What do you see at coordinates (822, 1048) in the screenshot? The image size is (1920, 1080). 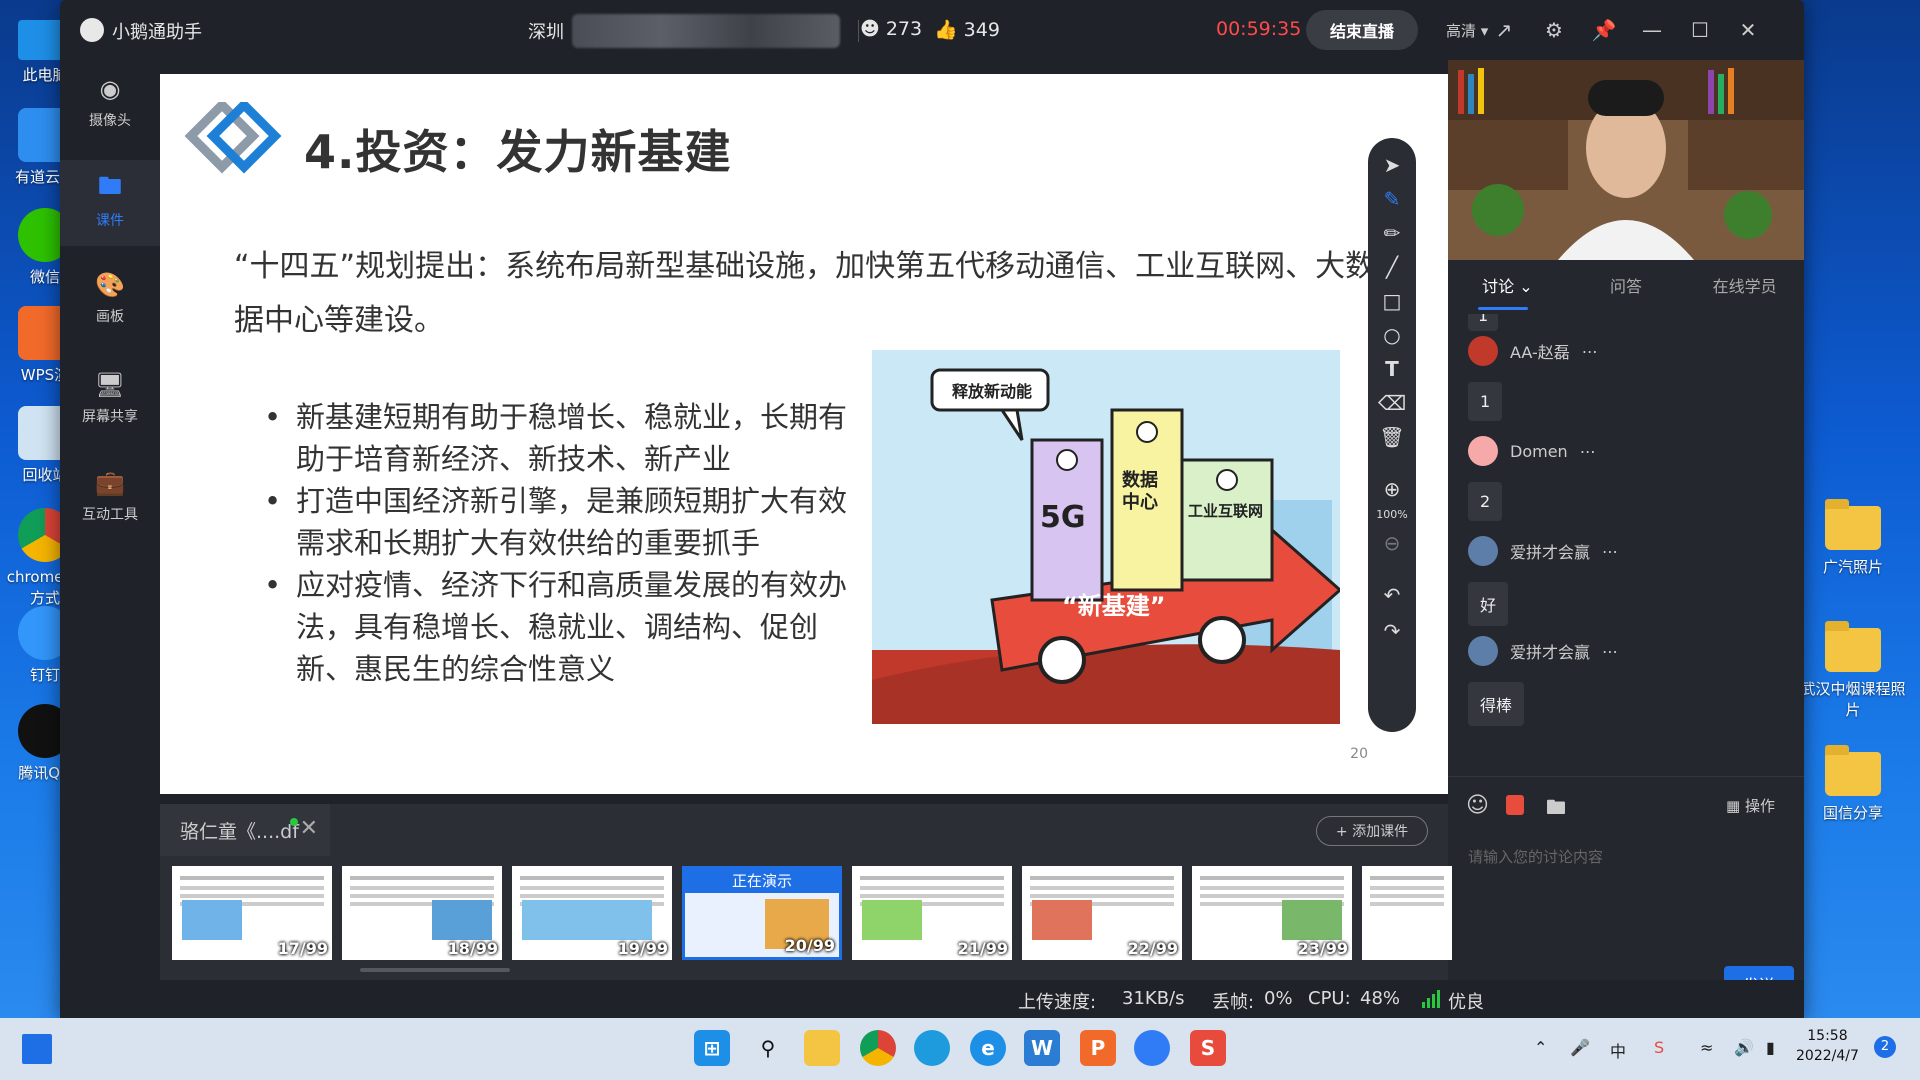 I see `file-explorer-icon` at bounding box center [822, 1048].